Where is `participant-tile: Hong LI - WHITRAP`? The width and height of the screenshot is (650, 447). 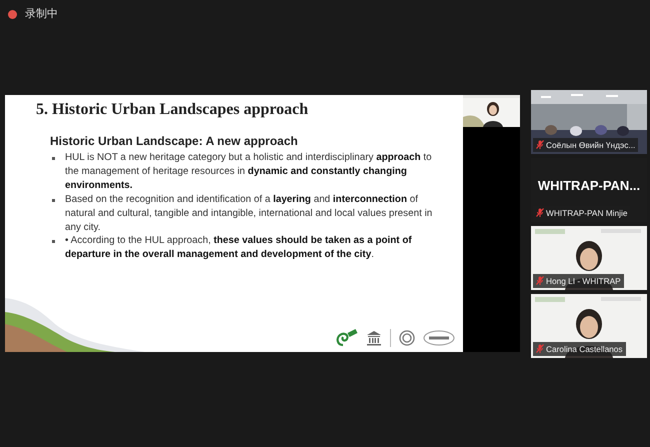 participant-tile: Hong LI - WHITRAP is located at coordinates (589, 258).